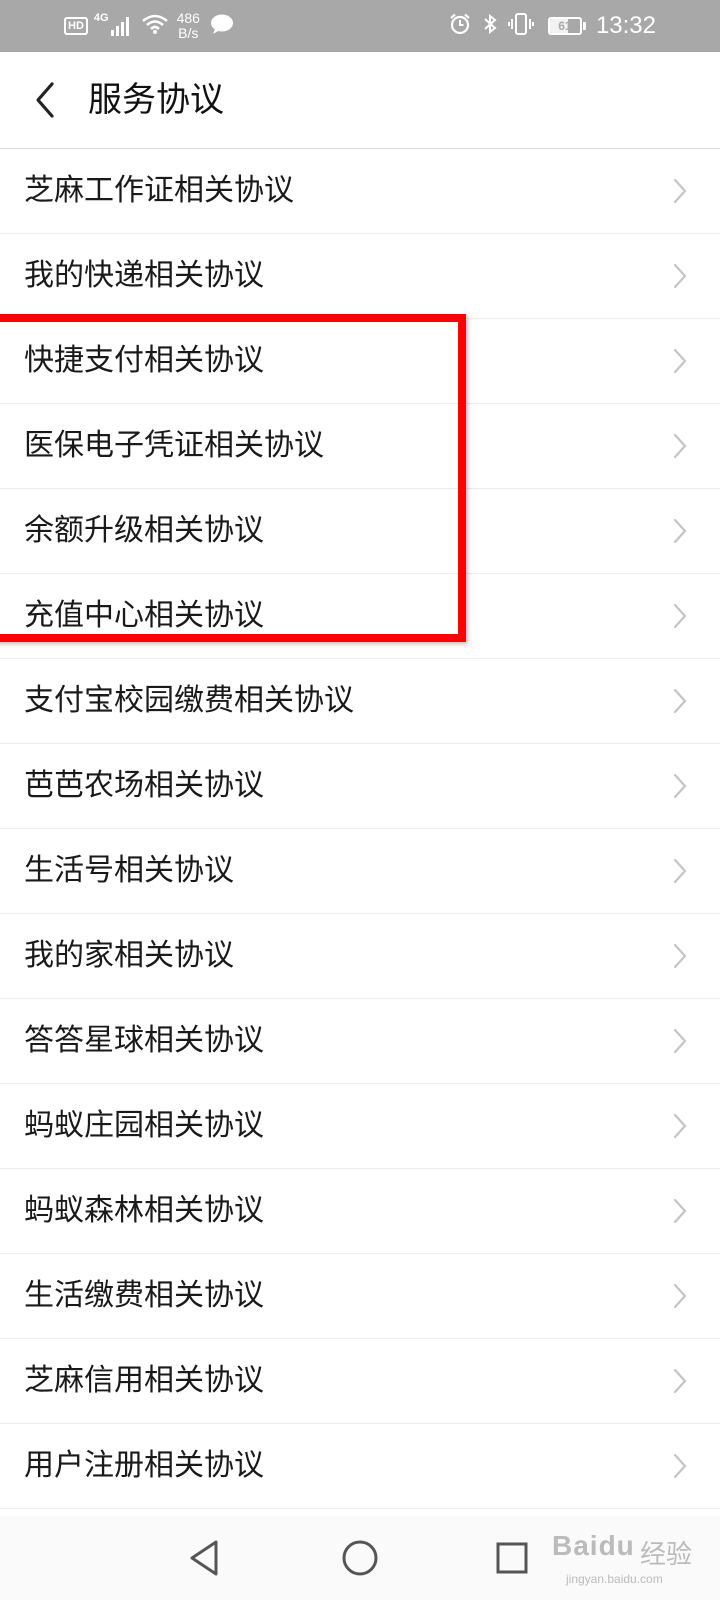 Image resolution: width=720 pixels, height=1600 pixels. I want to click on wifi-icon, so click(155, 26).